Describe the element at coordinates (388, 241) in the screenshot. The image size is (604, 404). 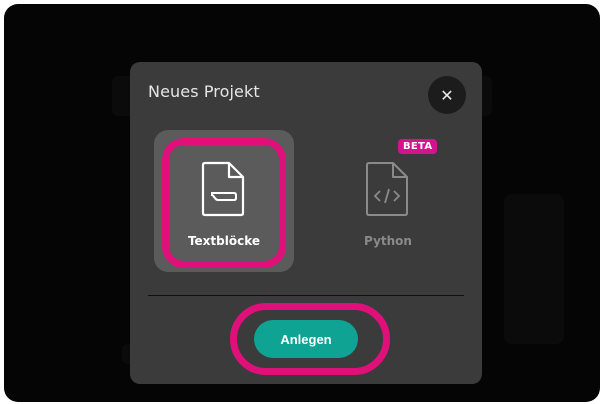
I see `option-label: Python` at that location.